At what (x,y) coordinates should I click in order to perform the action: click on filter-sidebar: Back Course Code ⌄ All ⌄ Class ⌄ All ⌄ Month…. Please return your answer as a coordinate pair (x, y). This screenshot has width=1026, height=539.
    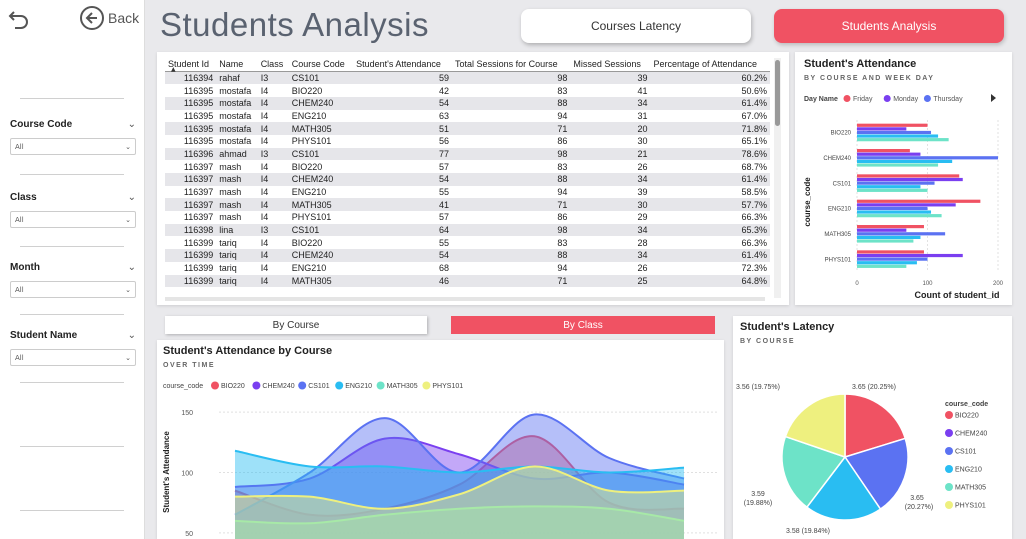
    Looking at the image, I should click on (72, 269).